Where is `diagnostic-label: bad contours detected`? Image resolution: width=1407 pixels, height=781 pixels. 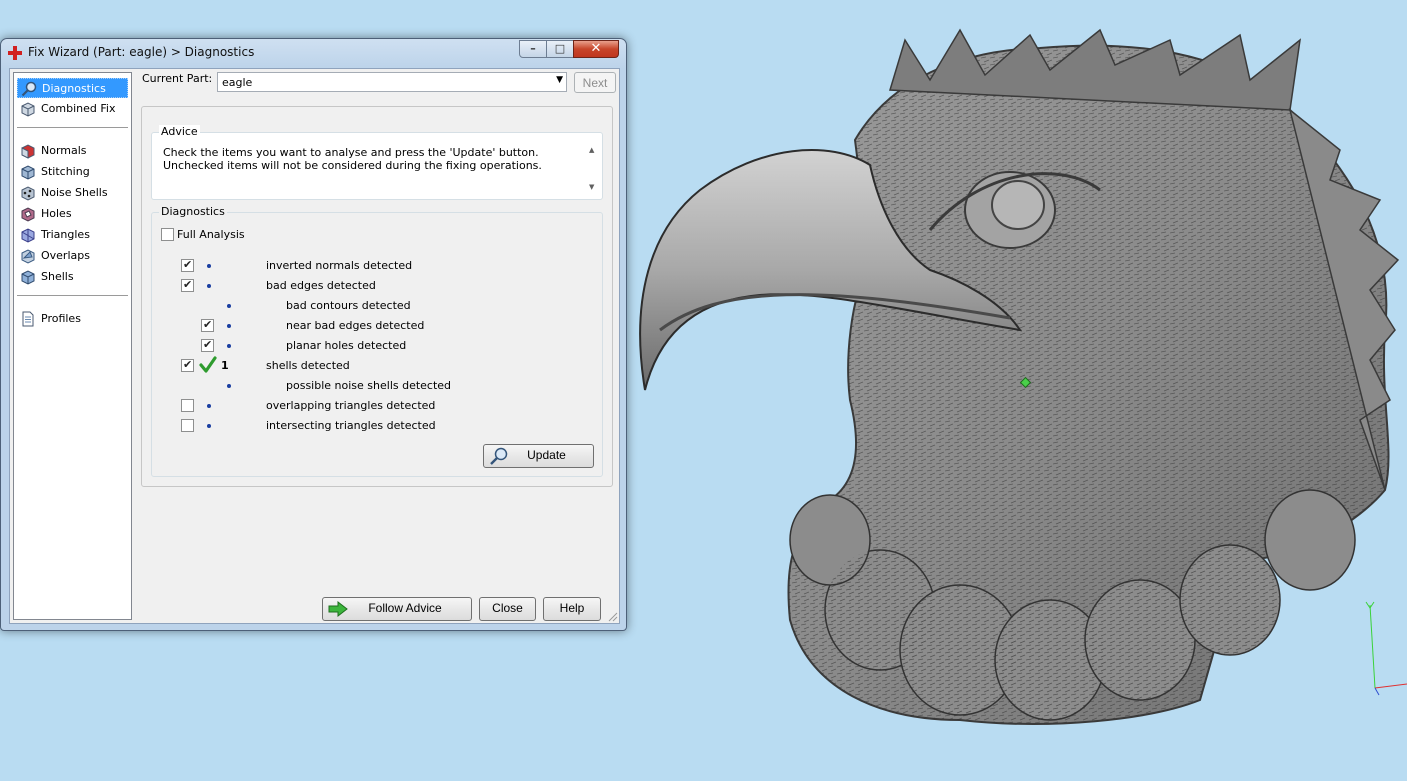
diagnostic-label: bad contours detected is located at coordinates (348, 305).